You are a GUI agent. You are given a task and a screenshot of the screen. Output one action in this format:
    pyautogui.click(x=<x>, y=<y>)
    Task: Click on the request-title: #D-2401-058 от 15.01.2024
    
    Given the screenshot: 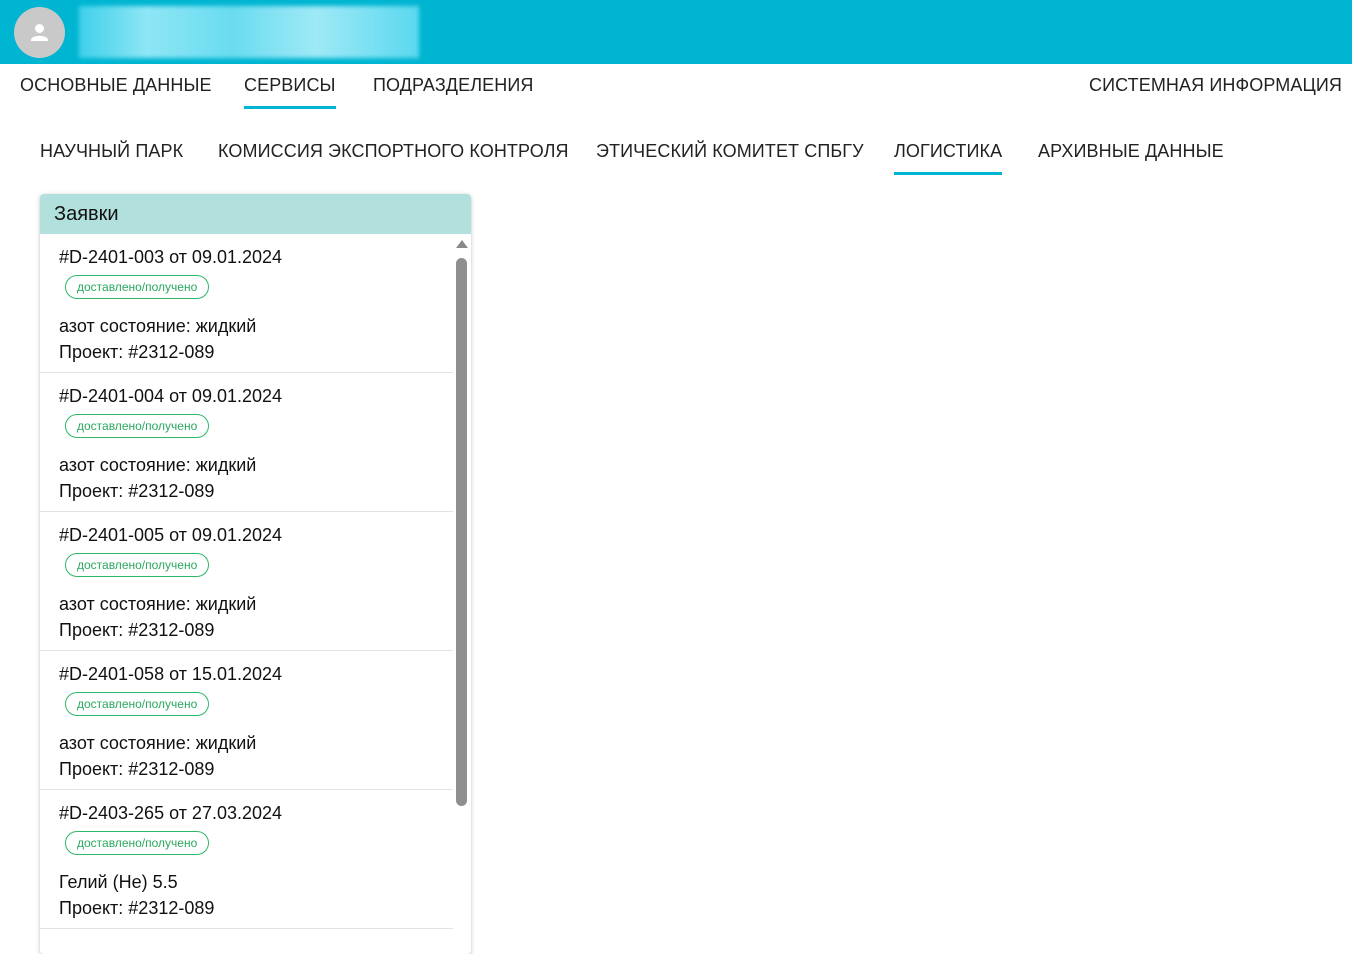 What is the action you would take?
    pyautogui.click(x=171, y=674)
    